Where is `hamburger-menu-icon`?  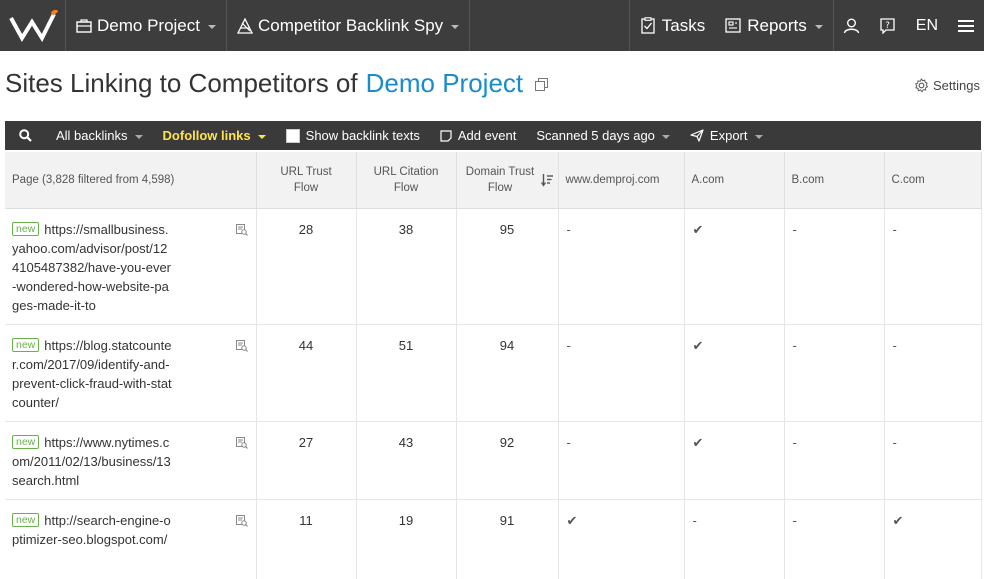 hamburger-menu-icon is located at coordinates (966, 25).